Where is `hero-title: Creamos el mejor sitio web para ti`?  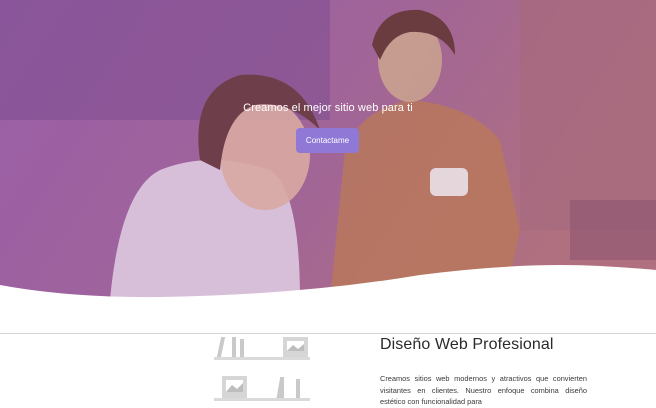 hero-title: Creamos el mejor sitio web para ti is located at coordinates (328, 108).